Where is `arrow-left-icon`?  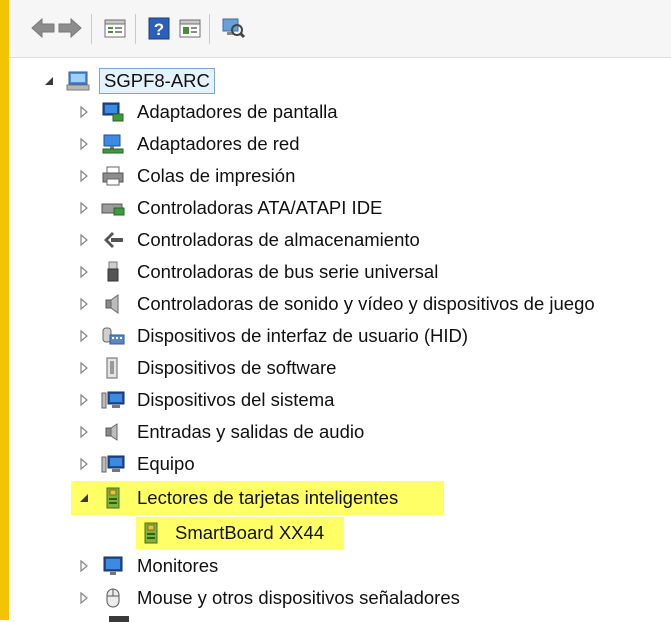
arrow-left-icon is located at coordinates (43, 28).